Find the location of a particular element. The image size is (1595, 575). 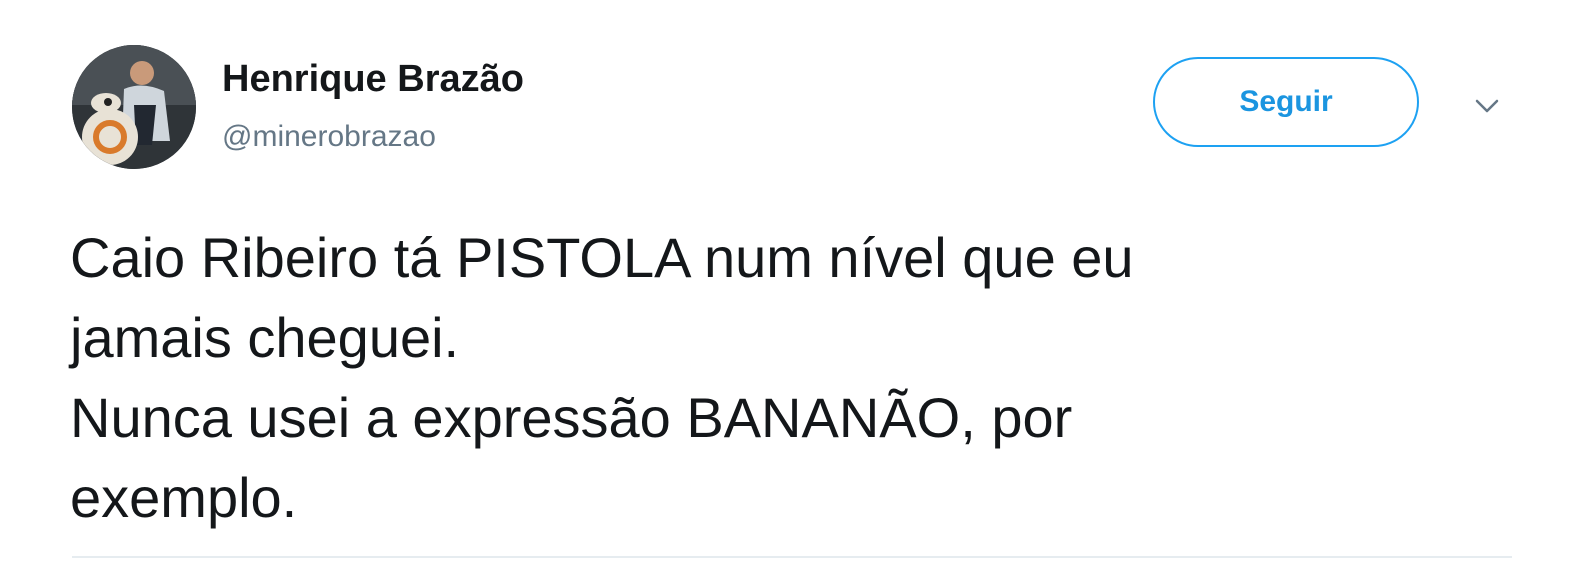

author-handle: @minerobrazao is located at coordinates (329, 137).